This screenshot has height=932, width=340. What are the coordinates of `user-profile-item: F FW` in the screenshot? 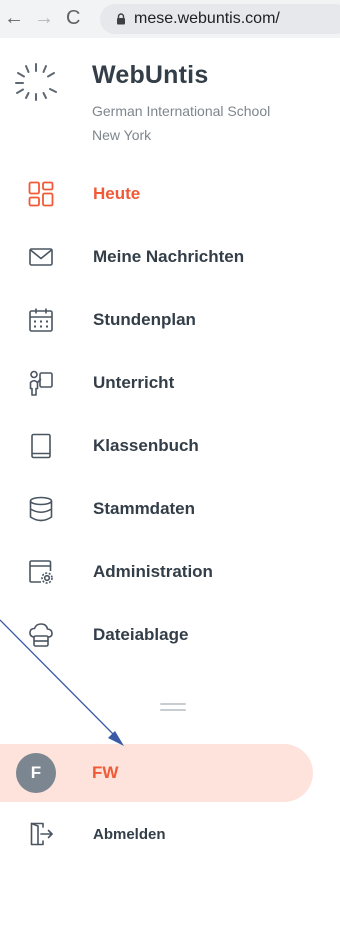 It's located at (156, 773).